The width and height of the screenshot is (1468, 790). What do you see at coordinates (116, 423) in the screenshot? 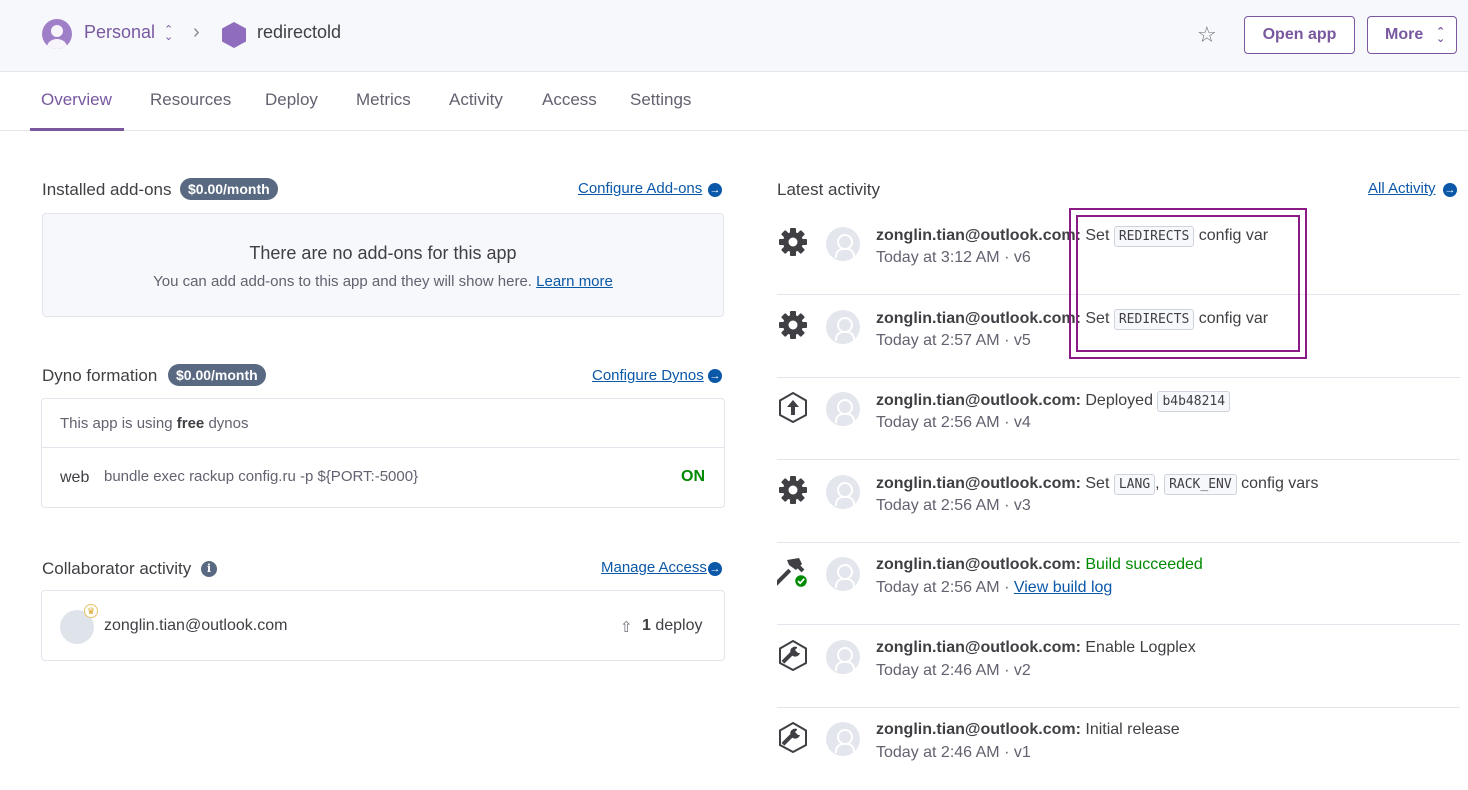
I see `dyno-usage-prefix: This app is using` at bounding box center [116, 423].